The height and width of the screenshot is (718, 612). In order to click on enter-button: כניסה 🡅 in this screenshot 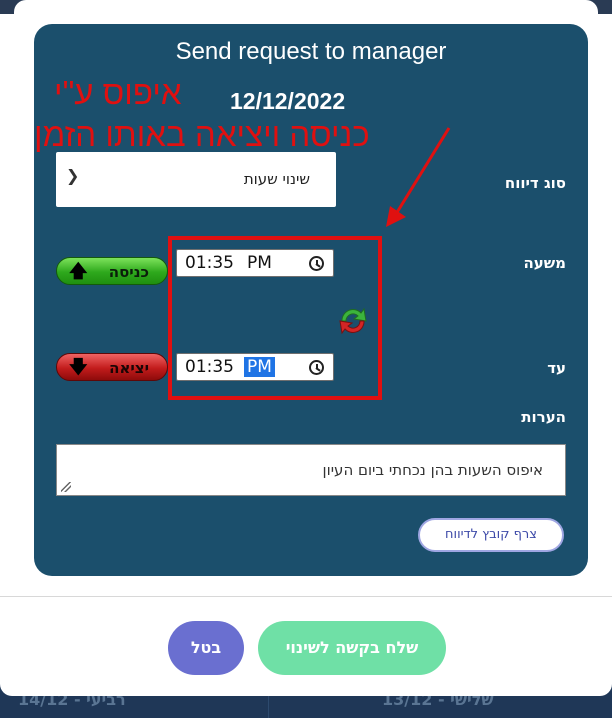, I will do `click(112, 271)`.